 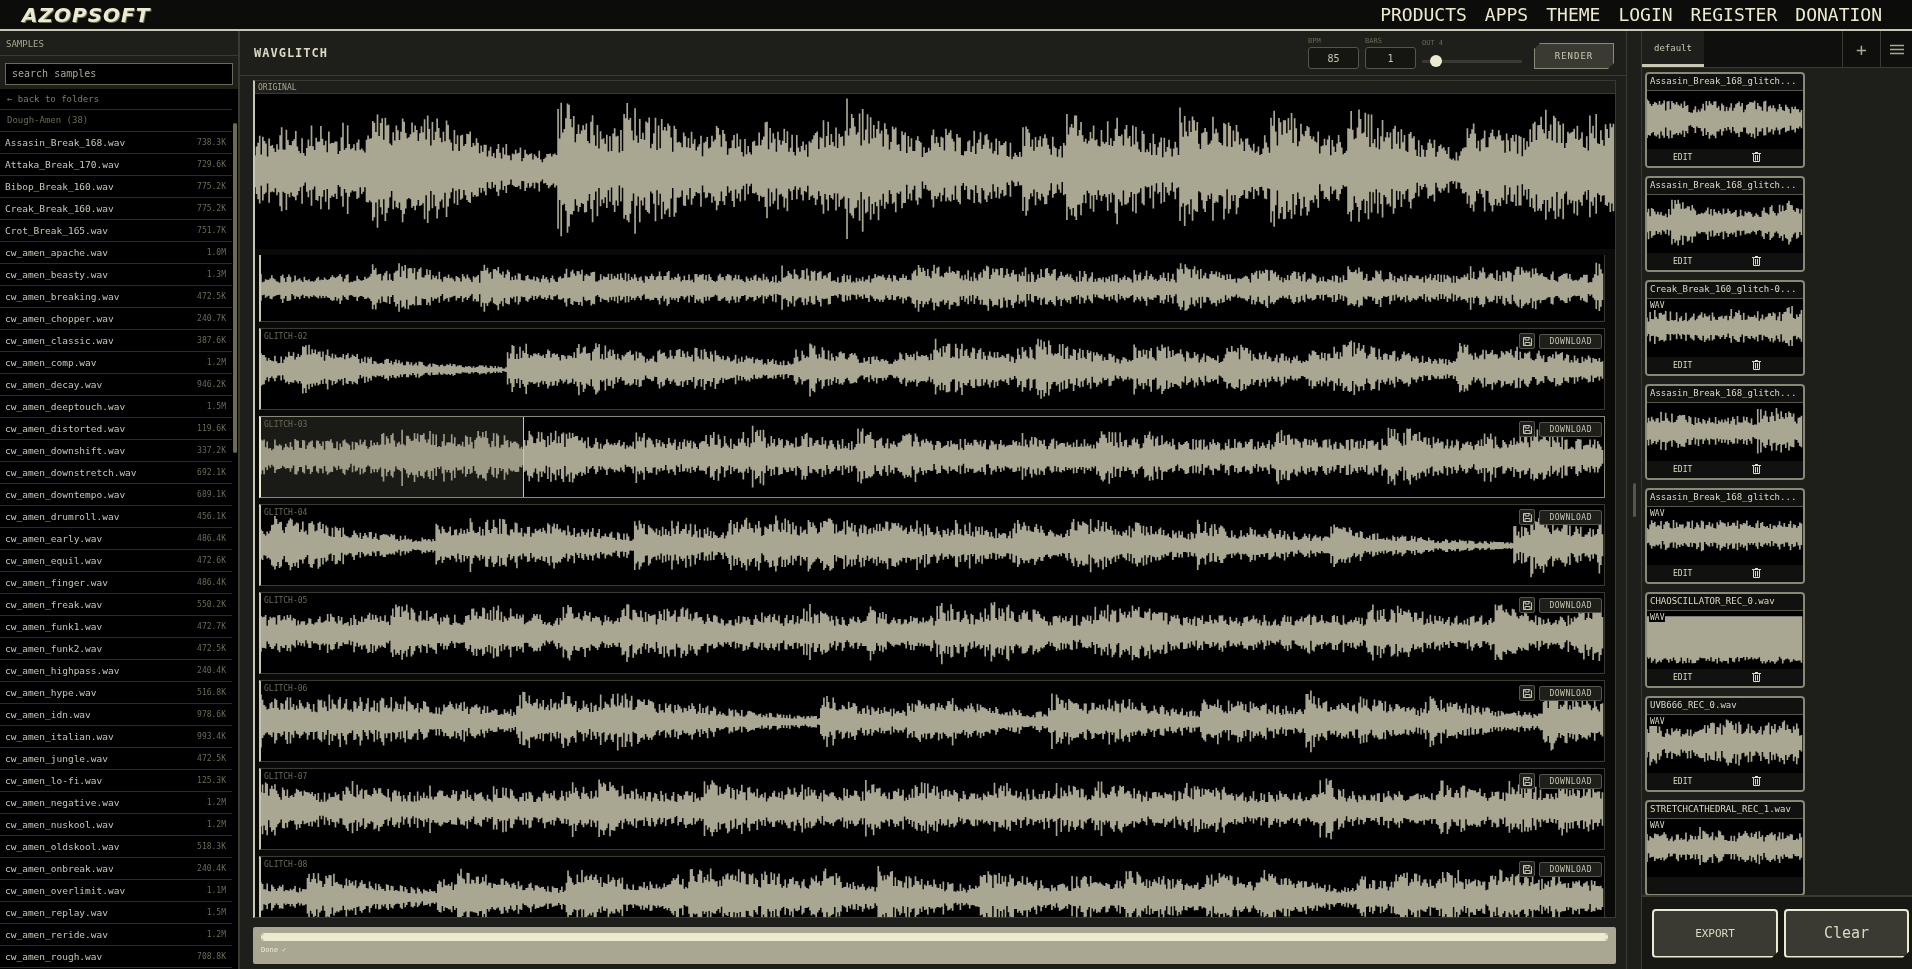 I want to click on sample-card: STRETCHCATHEDRAL_REC_1.wav WAV, so click(x=1725, y=847).